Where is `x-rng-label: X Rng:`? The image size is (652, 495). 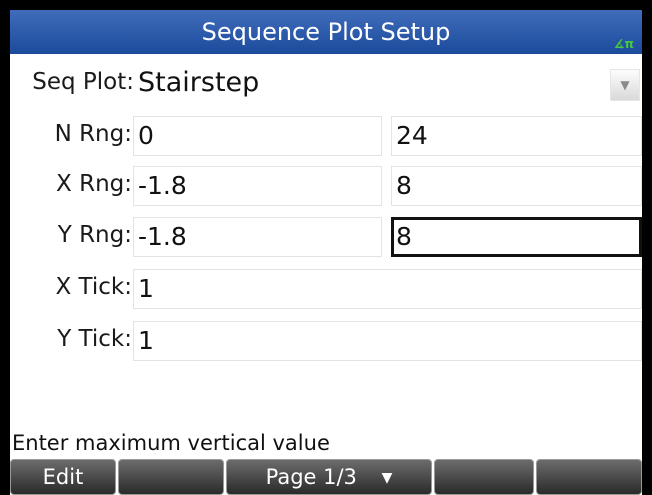 x-rng-label: X Rng: is located at coordinates (94, 184).